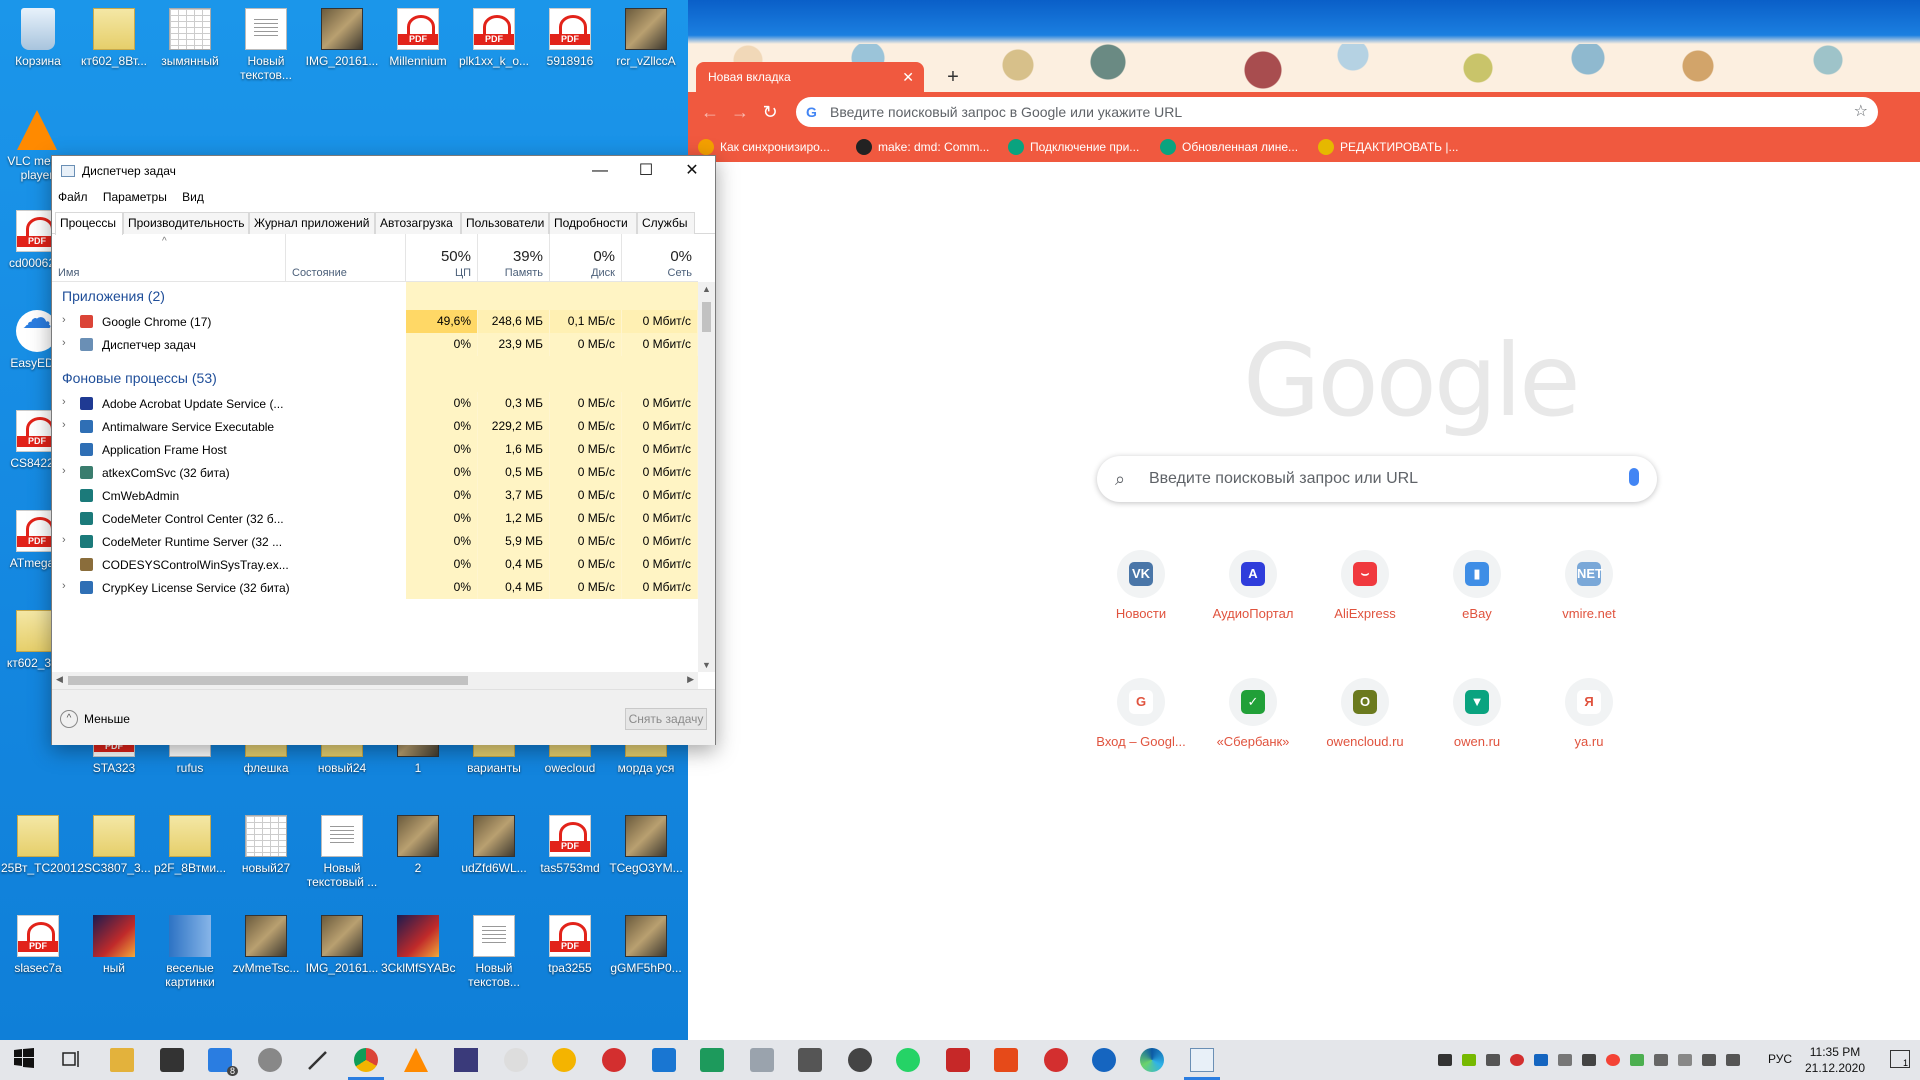 The height and width of the screenshot is (1080, 1920). I want to click on column-network: 0% Сеть, so click(660, 258).